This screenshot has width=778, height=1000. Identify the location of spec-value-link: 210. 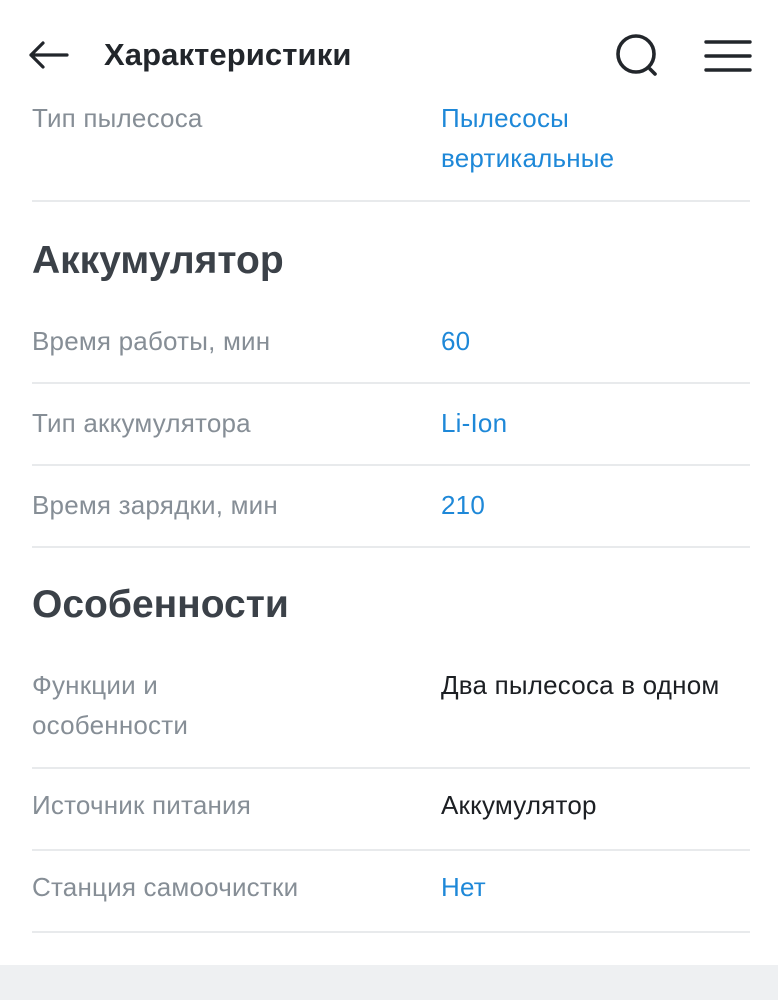
(463, 505).